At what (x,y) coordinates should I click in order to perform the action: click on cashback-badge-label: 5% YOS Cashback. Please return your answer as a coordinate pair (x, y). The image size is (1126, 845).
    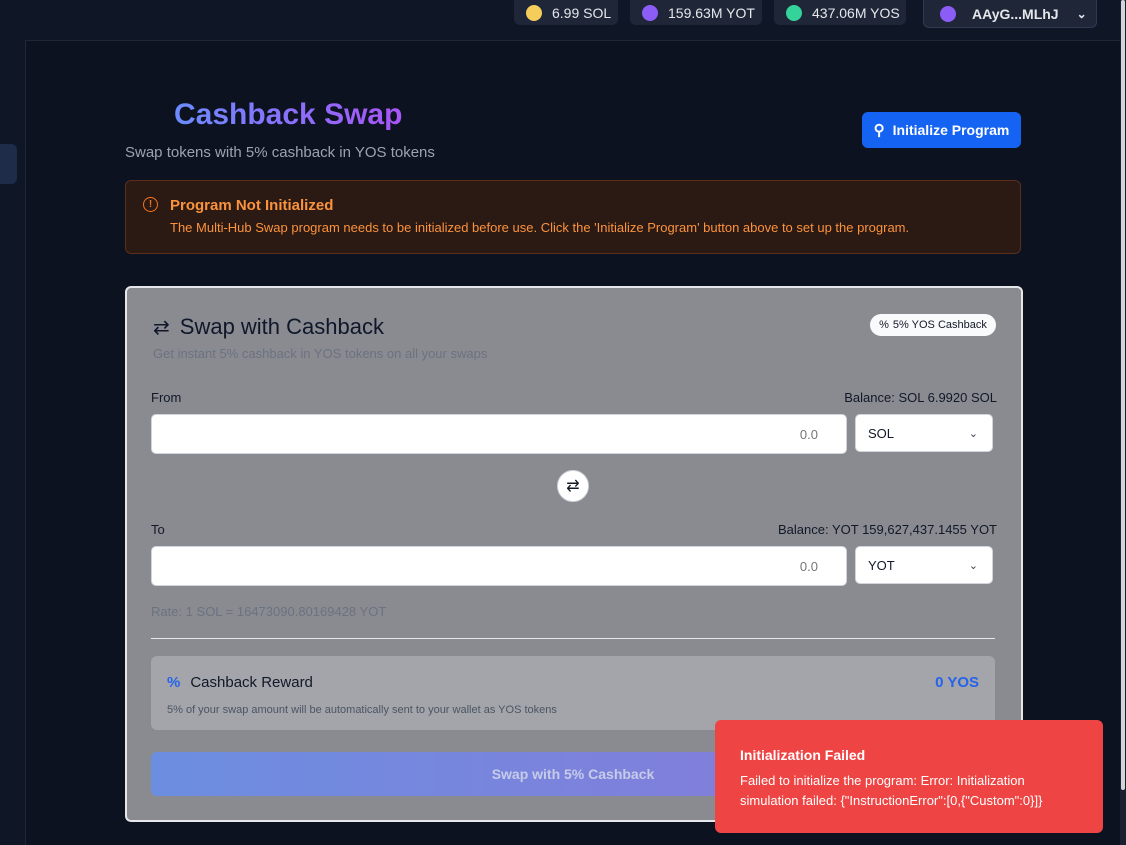
    Looking at the image, I should click on (939, 325).